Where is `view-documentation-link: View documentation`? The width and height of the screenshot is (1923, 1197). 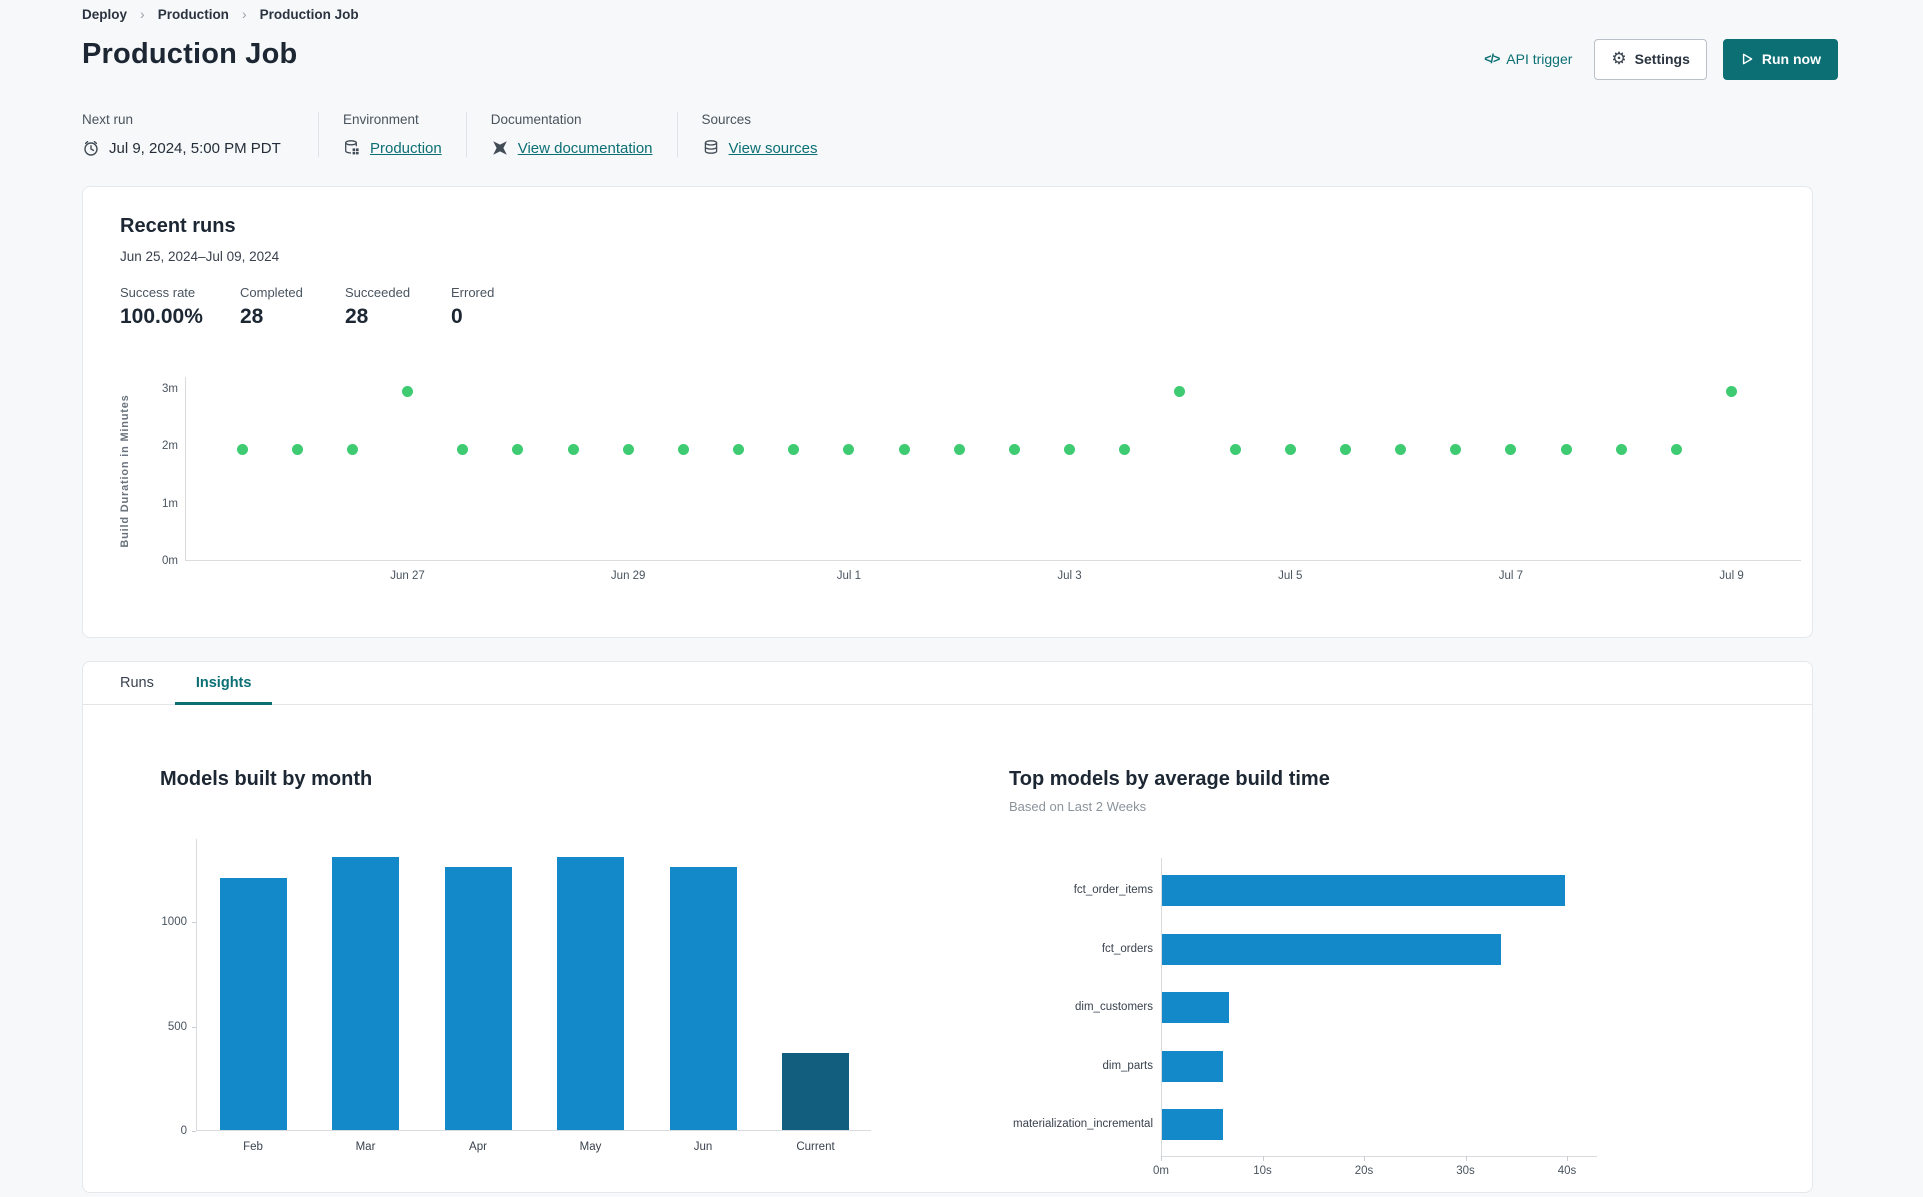 view-documentation-link: View documentation is located at coordinates (585, 148).